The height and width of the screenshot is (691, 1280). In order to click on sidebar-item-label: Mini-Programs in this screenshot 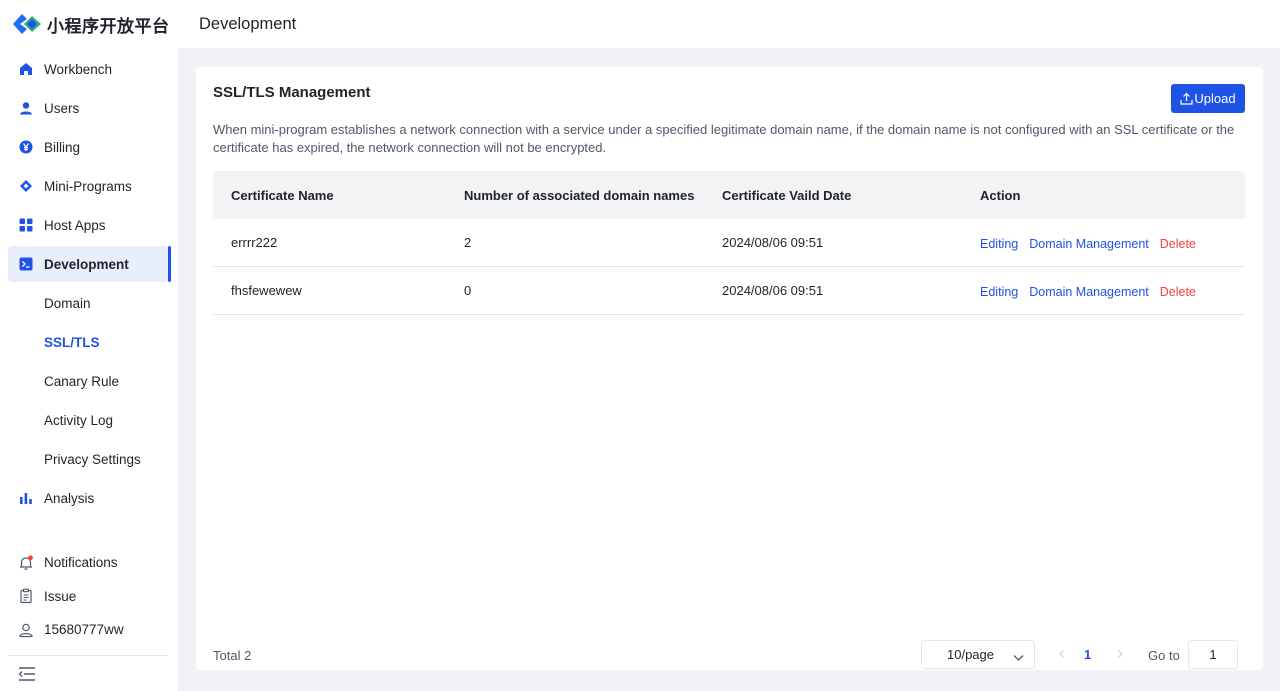, I will do `click(88, 186)`.